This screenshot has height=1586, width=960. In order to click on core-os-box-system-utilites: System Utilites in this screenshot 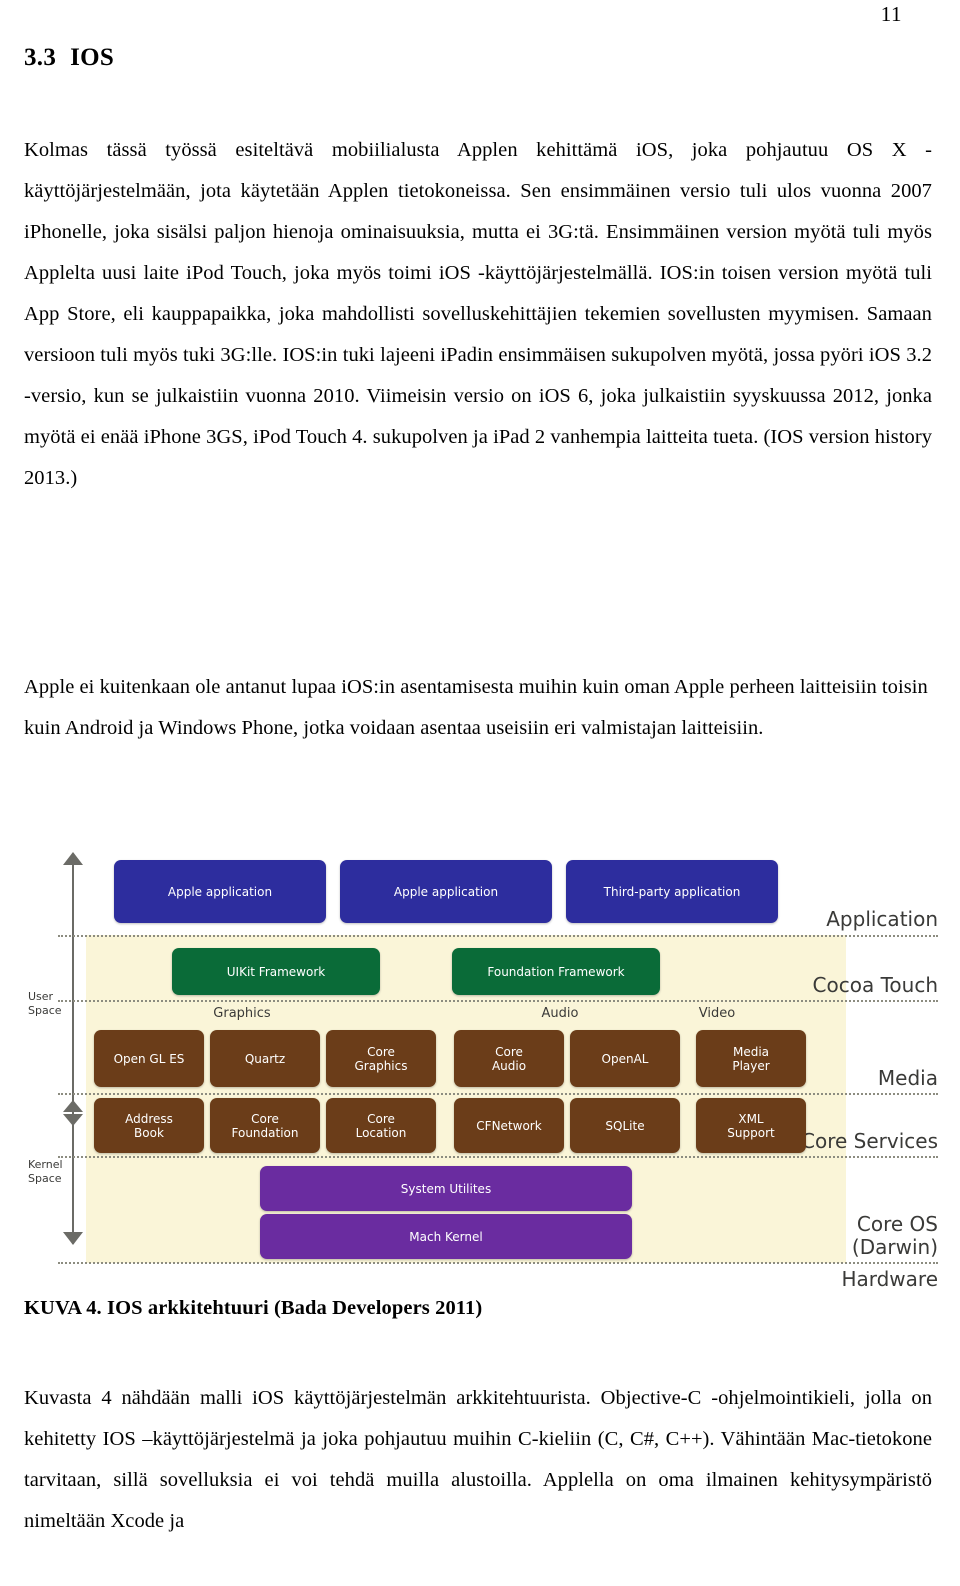, I will do `click(446, 1188)`.